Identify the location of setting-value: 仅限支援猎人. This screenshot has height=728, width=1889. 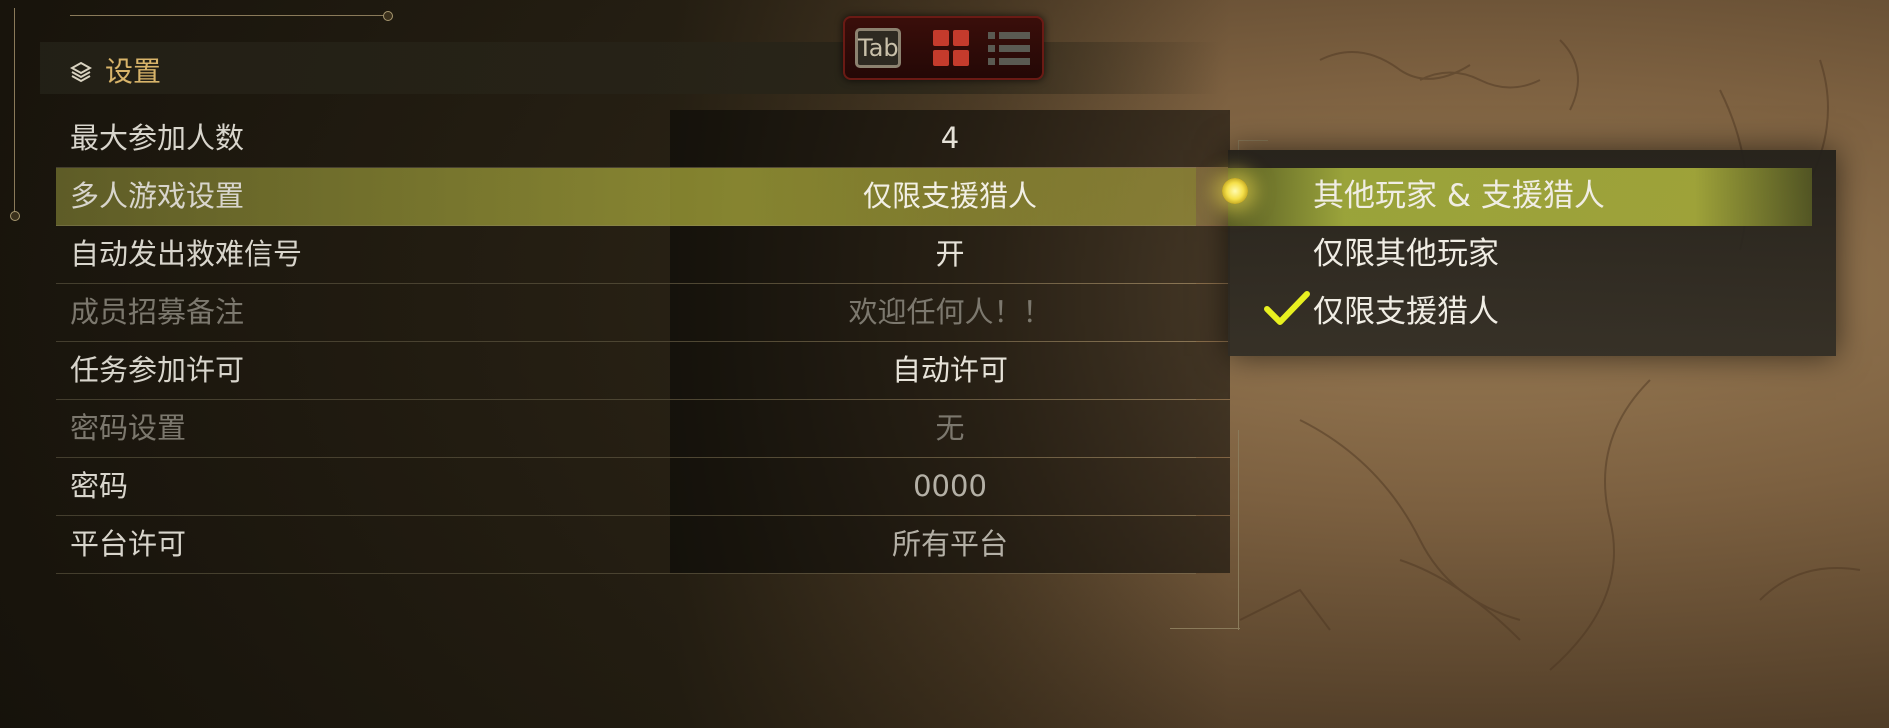
(949, 196).